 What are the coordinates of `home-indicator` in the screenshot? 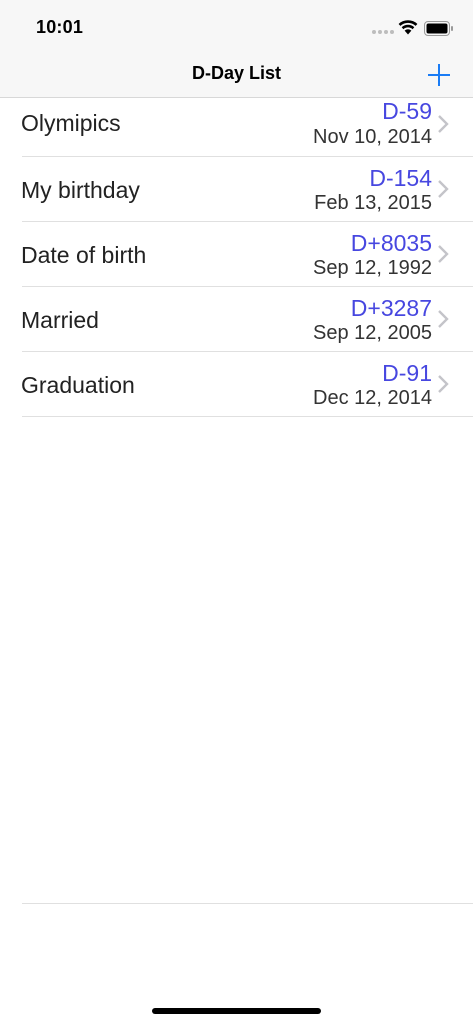 It's located at (236, 1011).